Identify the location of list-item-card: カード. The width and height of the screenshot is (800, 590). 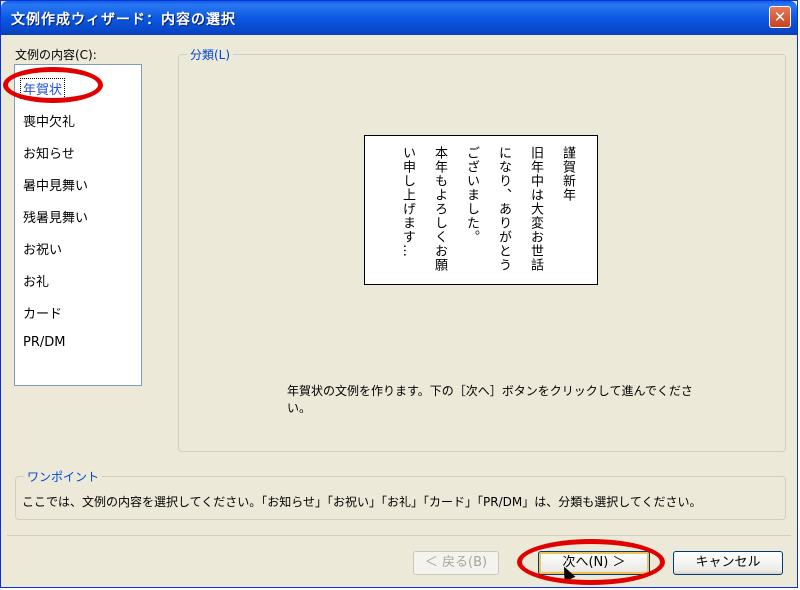
(42, 312).